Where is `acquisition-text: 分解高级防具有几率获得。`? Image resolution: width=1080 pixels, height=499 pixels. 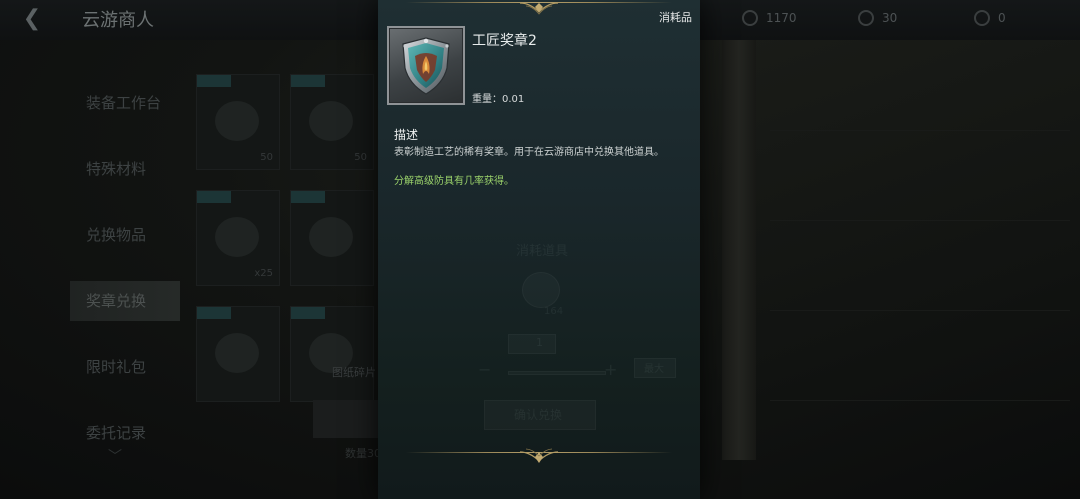
acquisition-text: 分解高级防具有几率获得。 is located at coordinates (454, 181).